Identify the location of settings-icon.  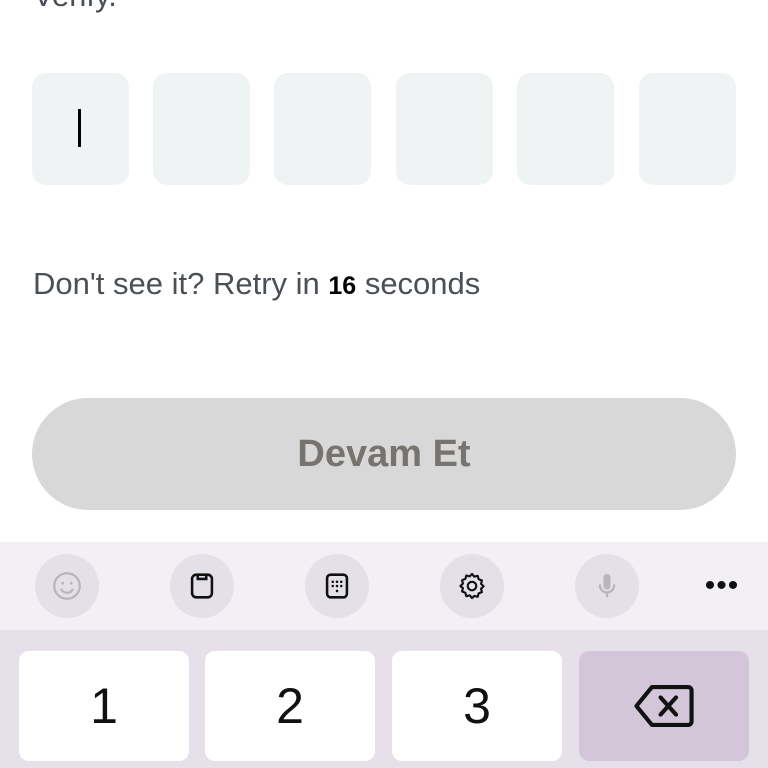
(472, 586).